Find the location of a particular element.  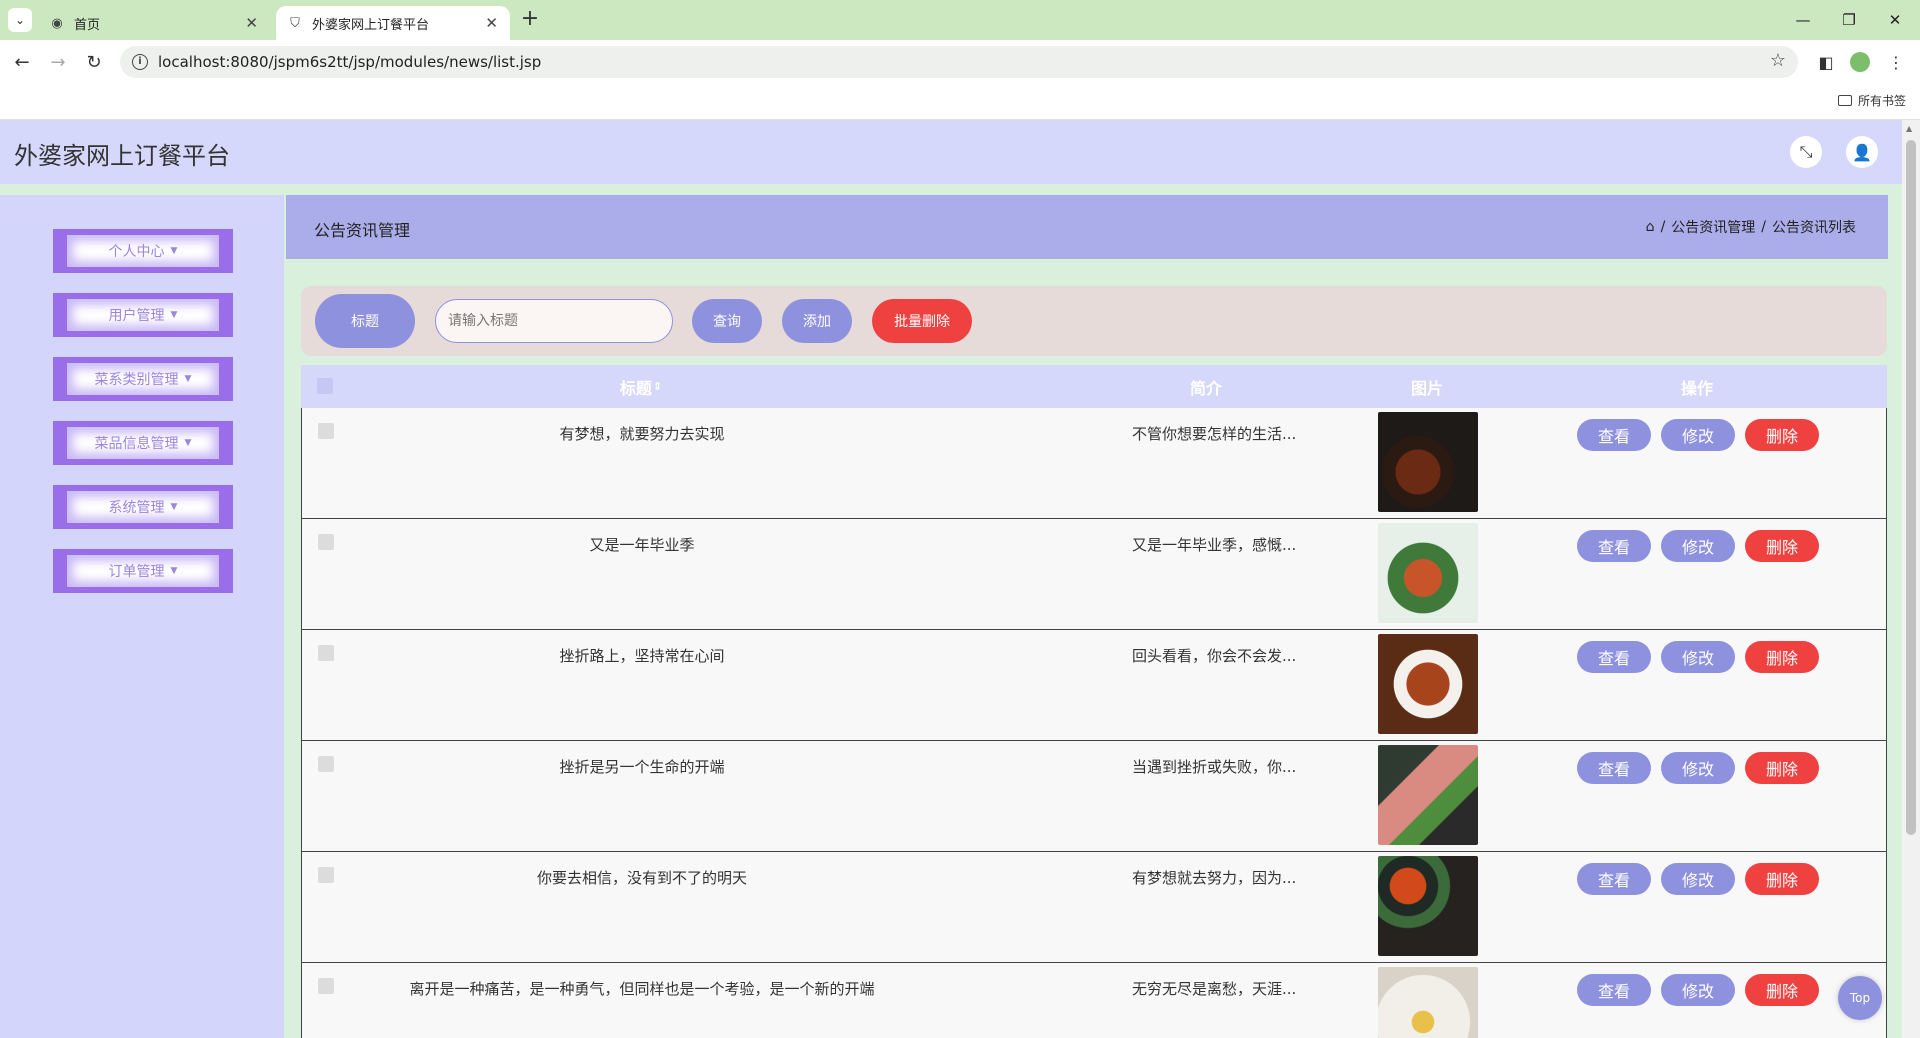

scroll-up-icon: ▲ is located at coordinates (1909, 128).